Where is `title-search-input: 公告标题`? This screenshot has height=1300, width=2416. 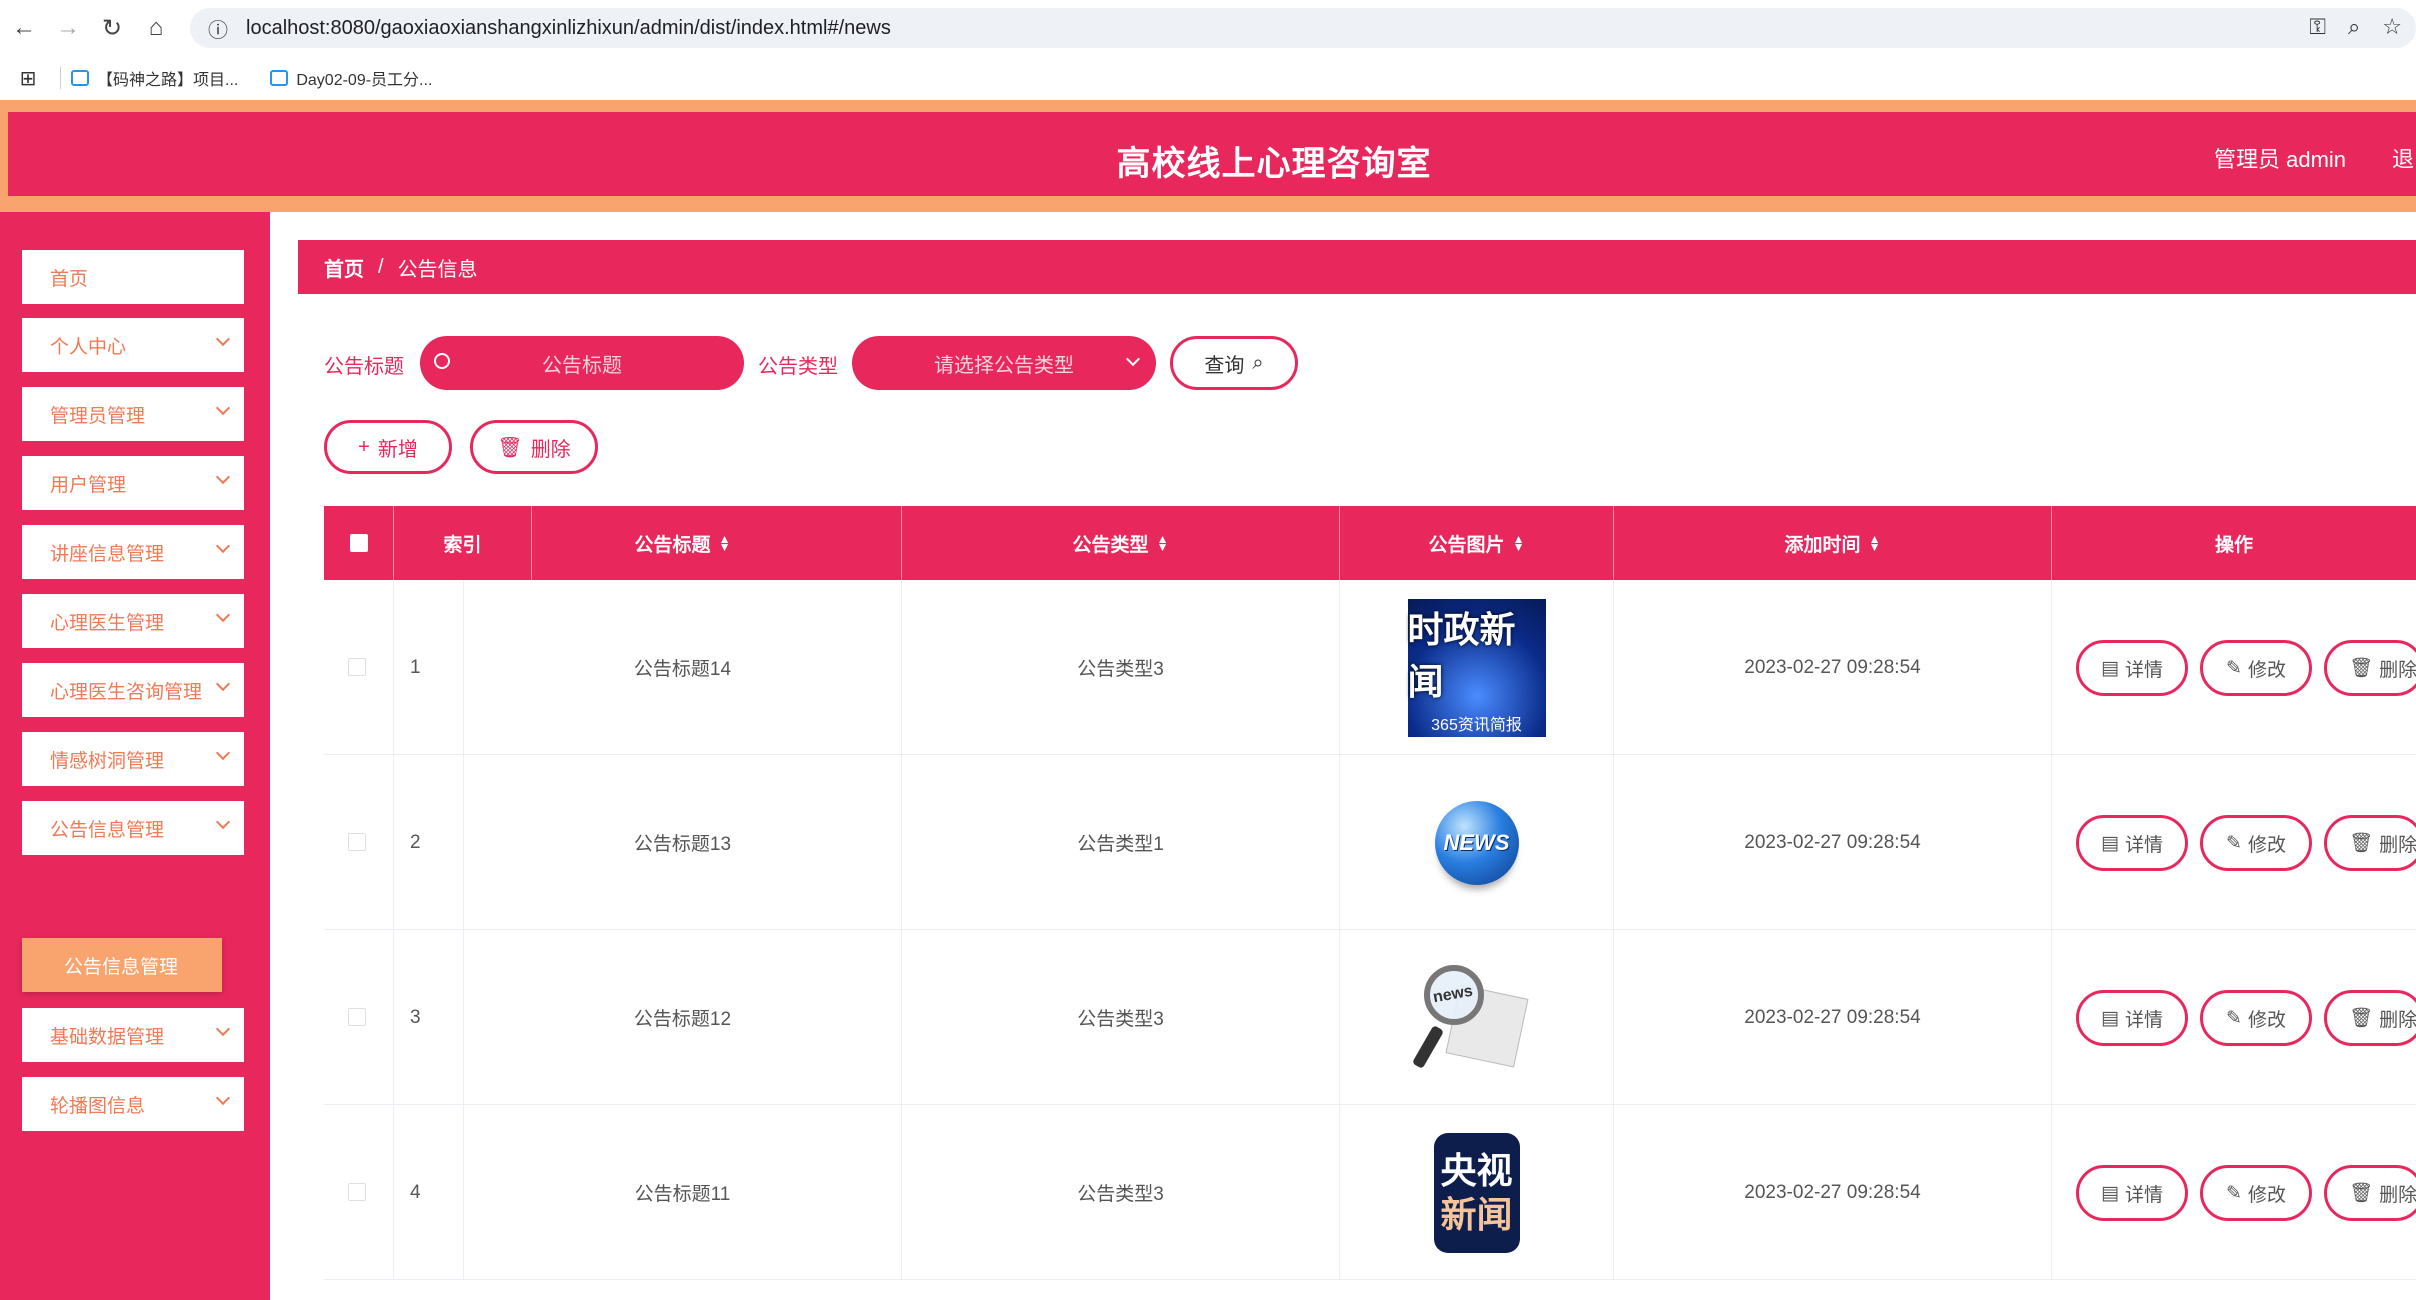 title-search-input: 公告标题 is located at coordinates (582, 363).